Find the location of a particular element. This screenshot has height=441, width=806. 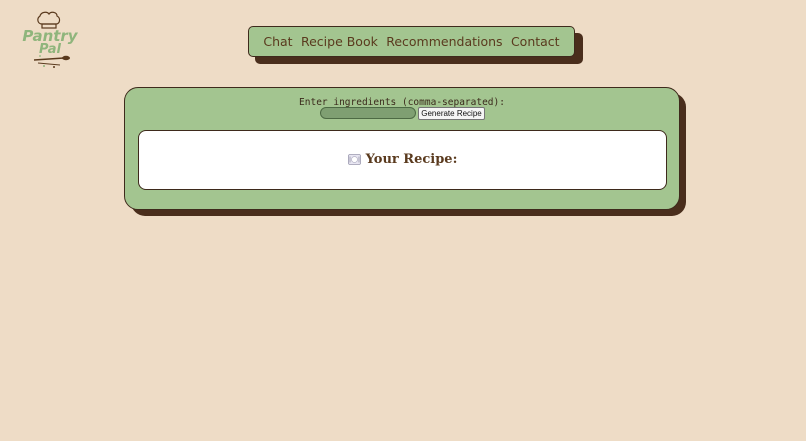

generate-recipe-button: Generate Recipe is located at coordinates (451, 113).